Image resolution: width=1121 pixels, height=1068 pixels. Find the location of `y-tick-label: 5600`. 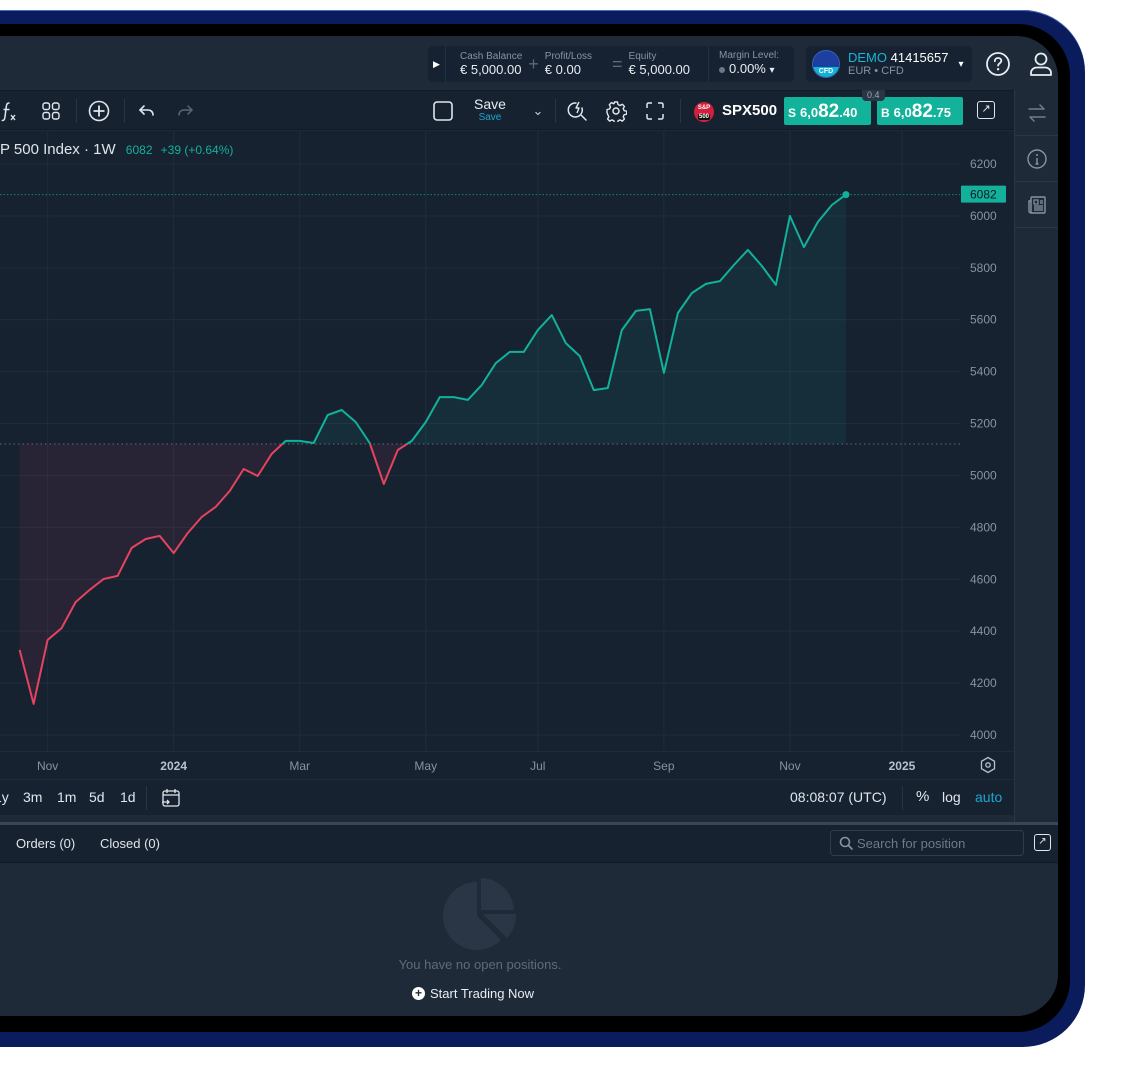

y-tick-label: 5600 is located at coordinates (983, 320).